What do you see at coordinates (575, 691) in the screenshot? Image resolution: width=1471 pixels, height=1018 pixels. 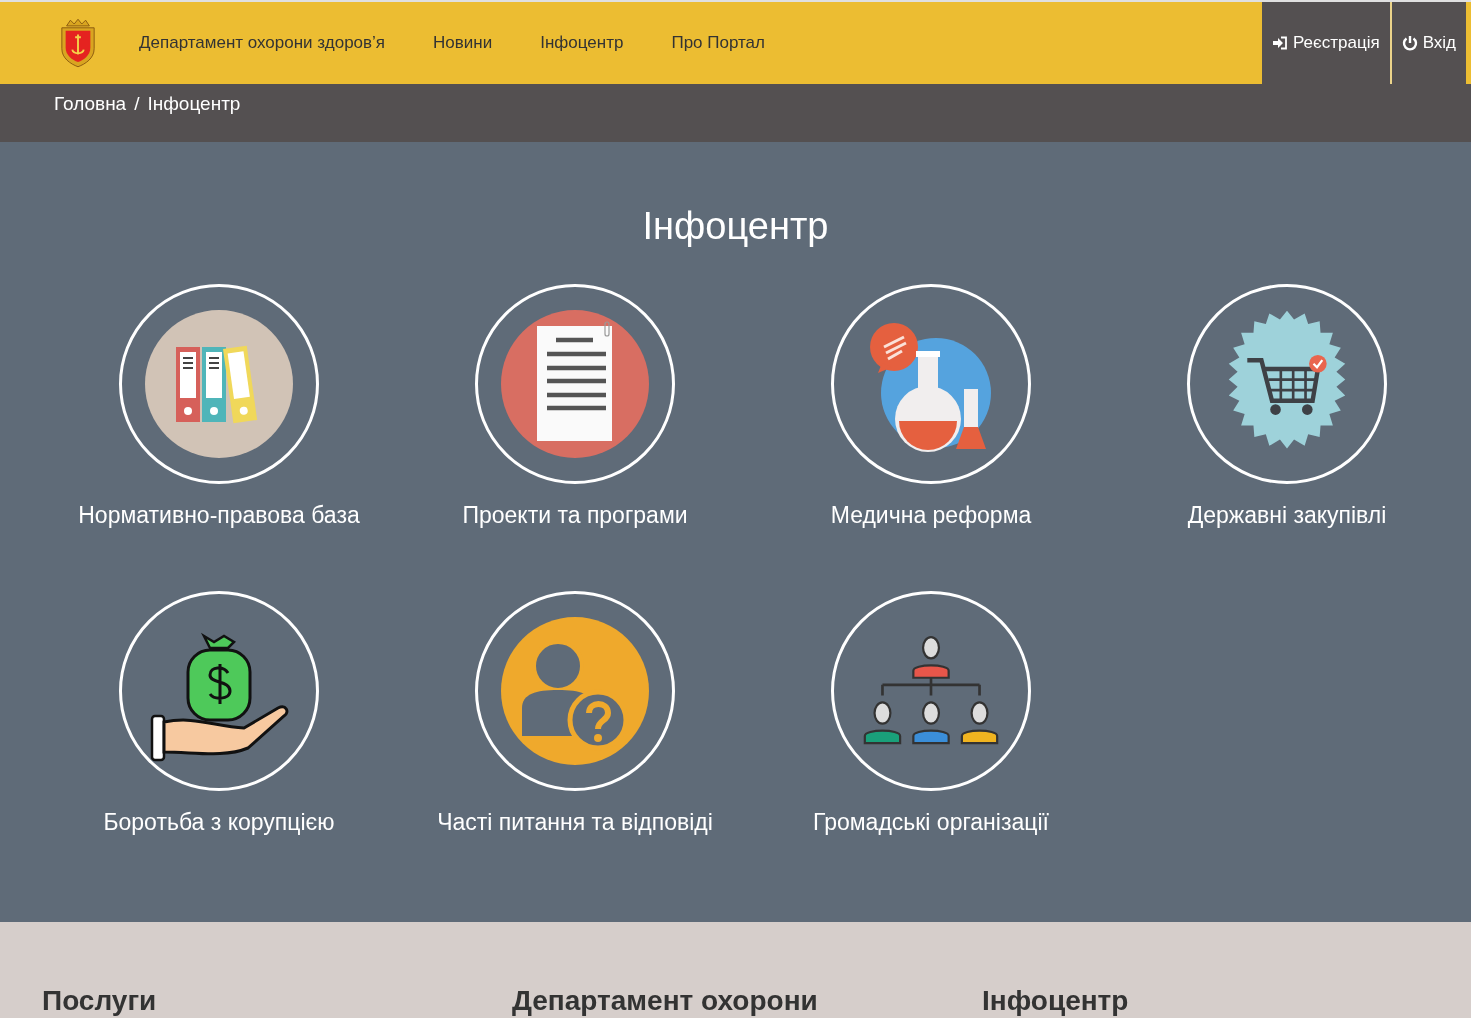 I see `user-question-icon` at bounding box center [575, 691].